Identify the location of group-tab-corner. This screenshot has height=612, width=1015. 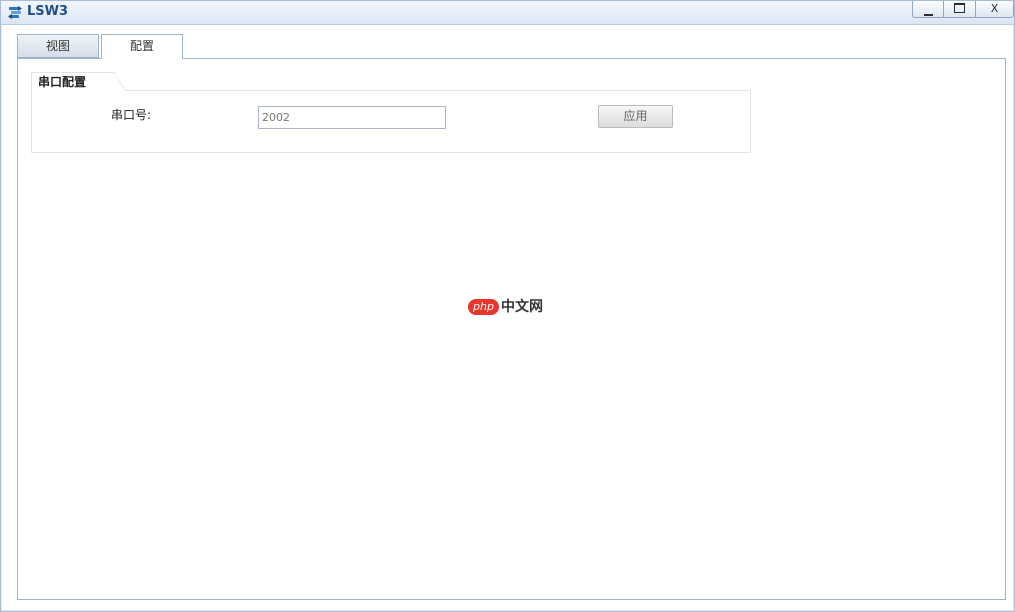
(120, 81).